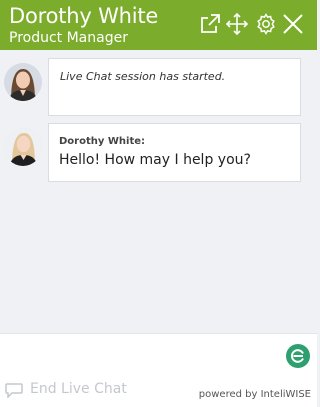 The width and height of the screenshot is (320, 407). Describe the element at coordinates (102, 141) in the screenshot. I see `message-sender: Dorothy White:` at that location.